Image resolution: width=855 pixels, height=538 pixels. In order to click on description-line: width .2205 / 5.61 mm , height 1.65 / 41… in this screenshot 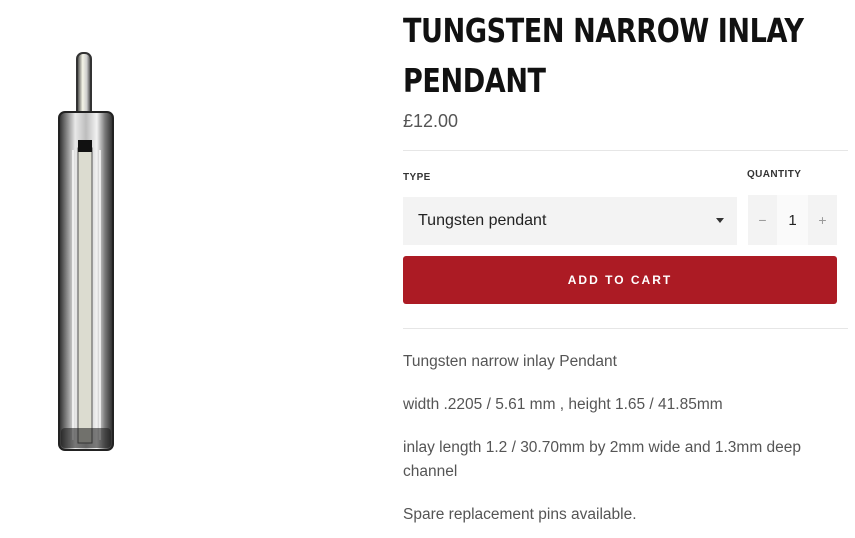, I will do `click(563, 404)`.